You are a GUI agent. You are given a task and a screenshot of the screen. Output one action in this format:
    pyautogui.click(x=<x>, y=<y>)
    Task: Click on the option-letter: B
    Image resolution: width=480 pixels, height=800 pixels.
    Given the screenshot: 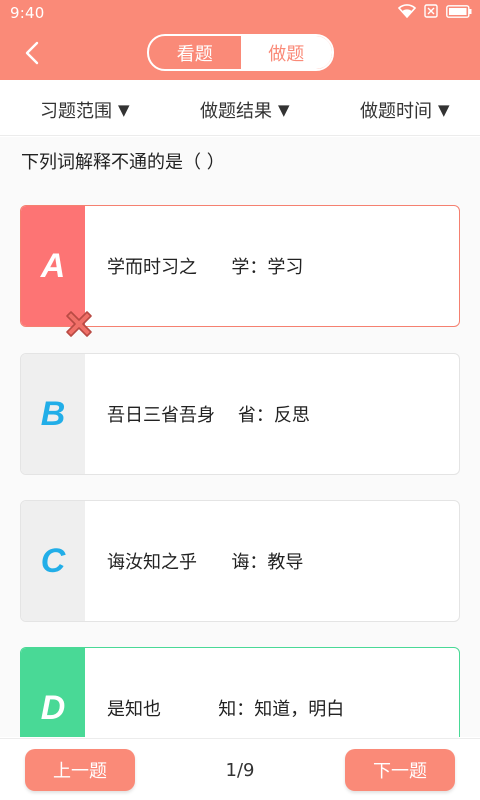 What is the action you would take?
    pyautogui.click(x=53, y=414)
    